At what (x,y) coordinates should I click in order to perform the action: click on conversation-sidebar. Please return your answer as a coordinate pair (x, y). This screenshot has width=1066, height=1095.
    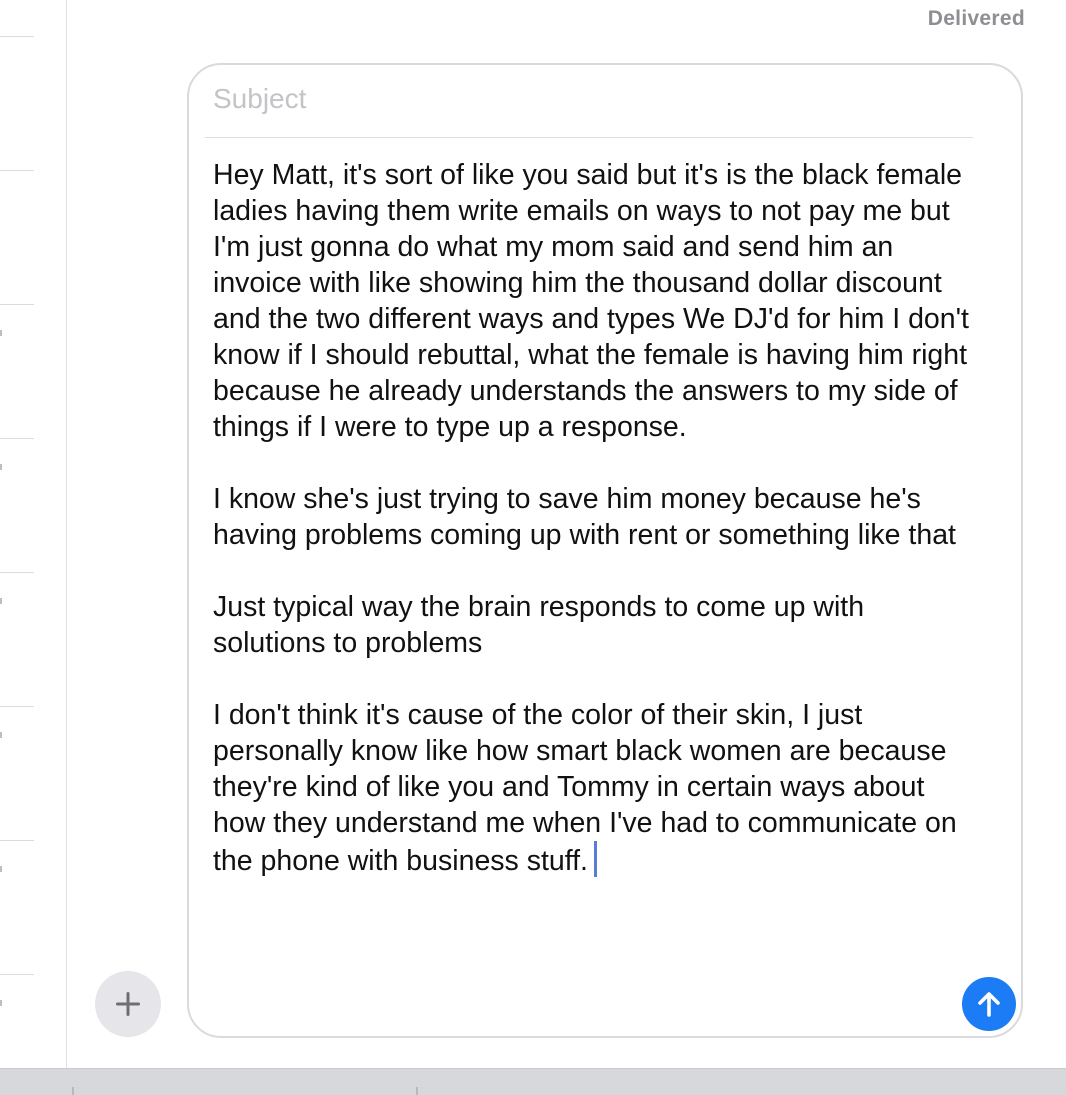
    Looking at the image, I should click on (33, 534).